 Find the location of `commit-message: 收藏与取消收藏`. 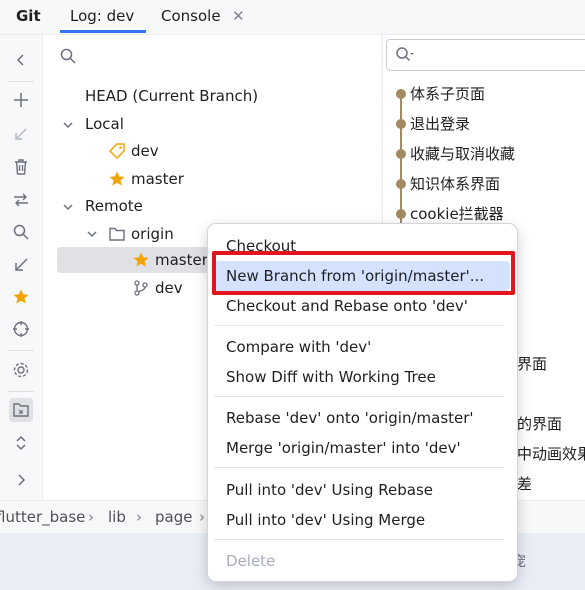

commit-message: 收藏与取消收藏 is located at coordinates (463, 154).